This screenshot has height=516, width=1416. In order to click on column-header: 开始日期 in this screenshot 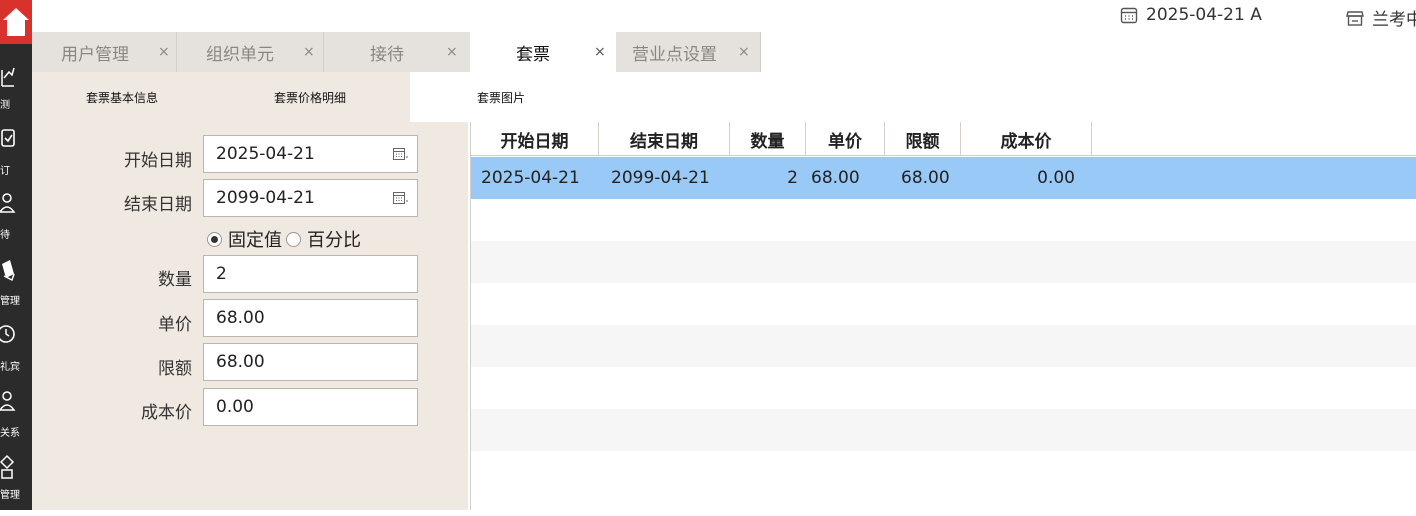, I will do `click(535, 139)`.